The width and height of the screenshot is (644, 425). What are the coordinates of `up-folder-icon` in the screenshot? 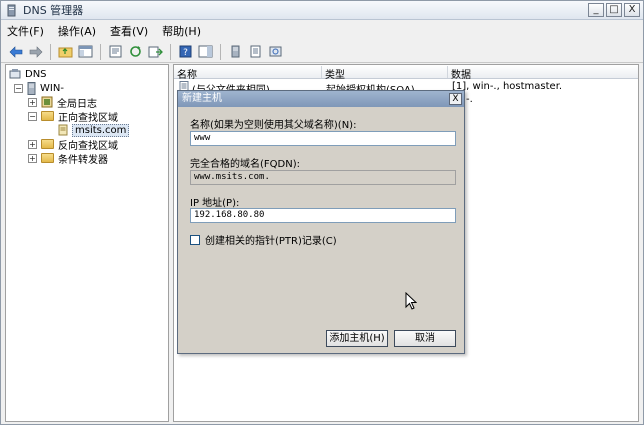 It's located at (65, 51).